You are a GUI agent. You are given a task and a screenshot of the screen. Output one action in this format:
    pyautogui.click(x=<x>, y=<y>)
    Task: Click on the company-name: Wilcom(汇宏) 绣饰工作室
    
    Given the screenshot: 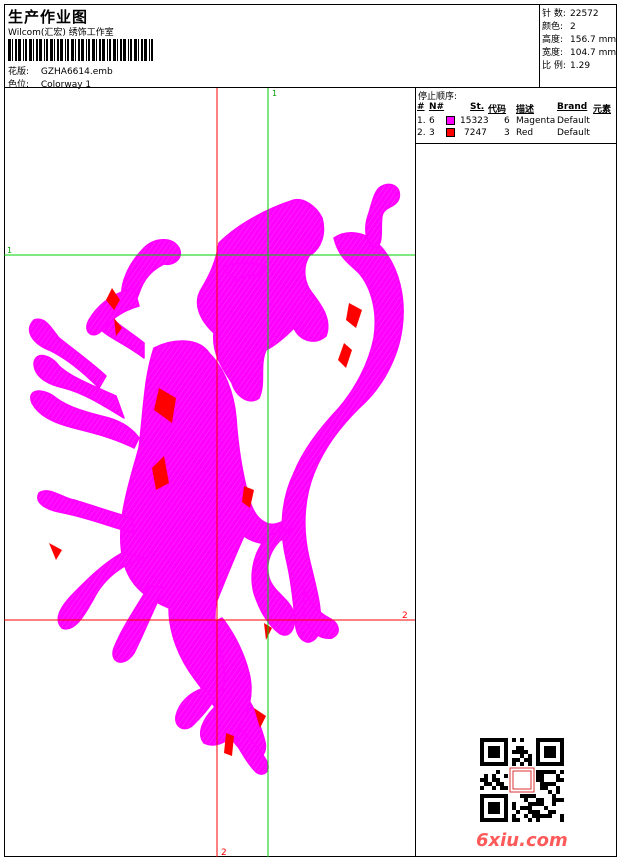 What is the action you would take?
    pyautogui.click(x=61, y=33)
    